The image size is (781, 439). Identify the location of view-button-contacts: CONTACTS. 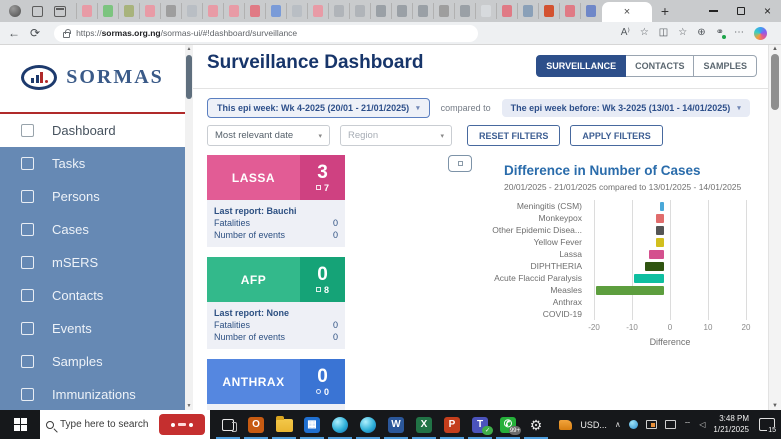
(660, 66).